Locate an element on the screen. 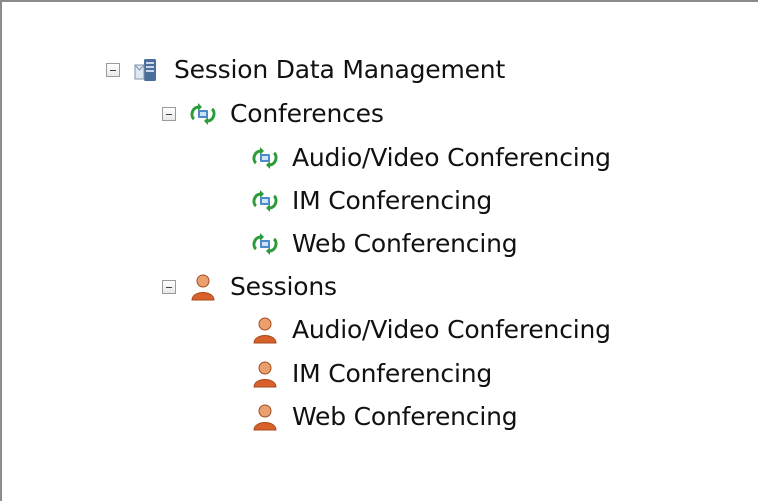 This screenshot has height=501, width=758. tree-node-conference-av: Audio/Video Conferencing is located at coordinates (430, 158).